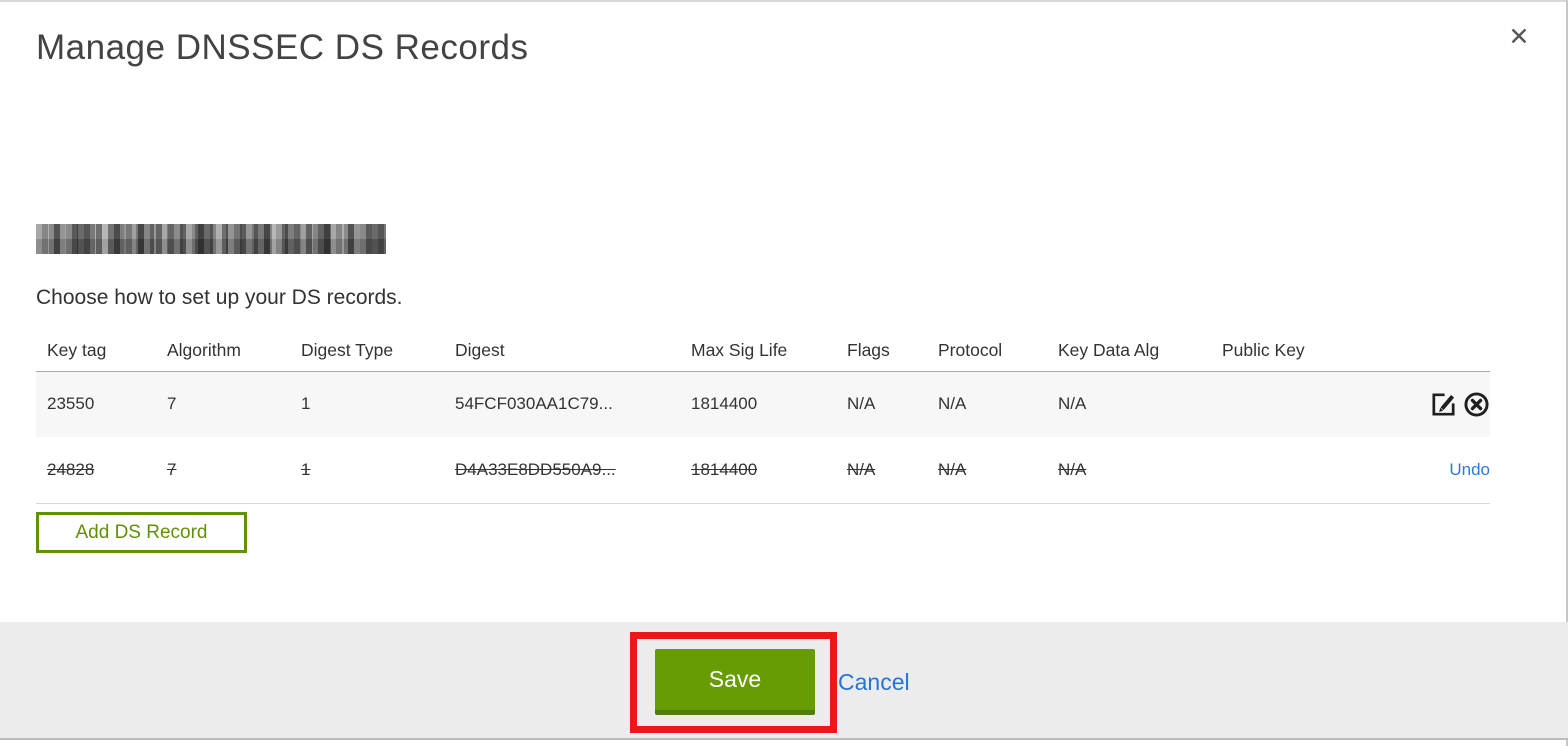 This screenshot has height=746, width=1568. I want to click on ds-records-instruction: Choose how to set up your DS records., so click(219, 297).